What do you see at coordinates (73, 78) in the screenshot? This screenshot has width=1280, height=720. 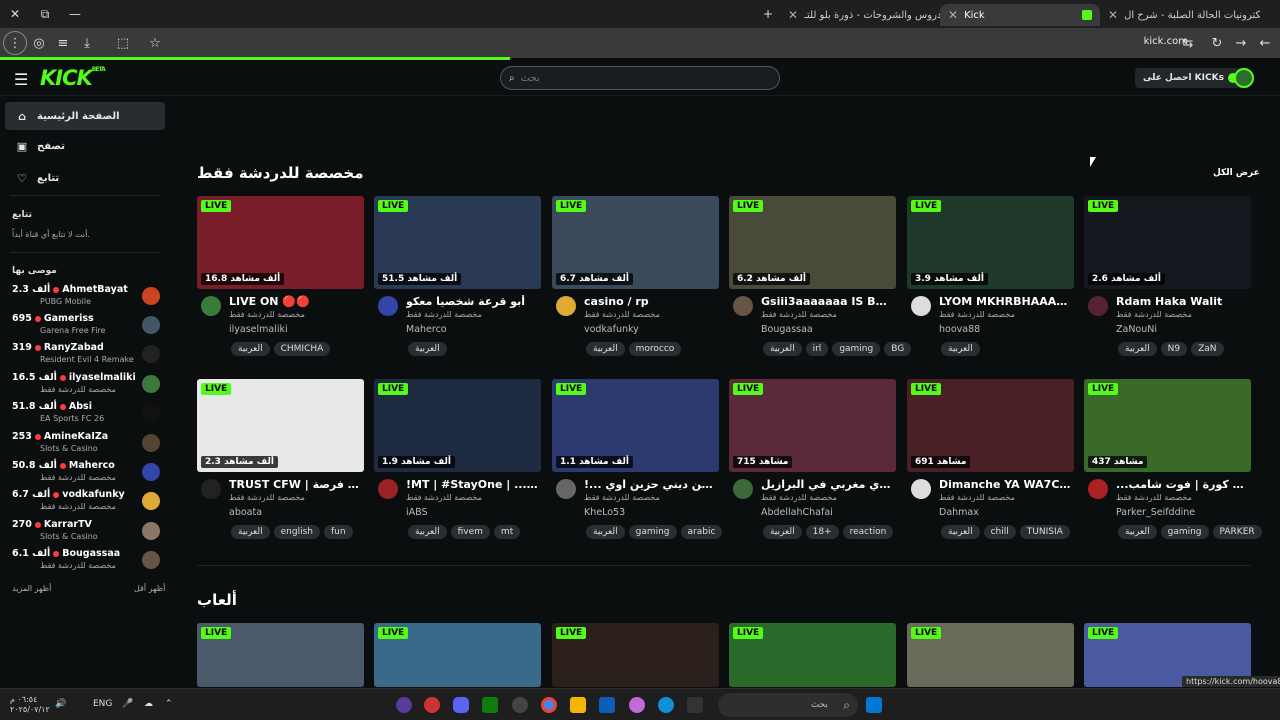 I see `kick-logo: KICKBETA` at bounding box center [73, 78].